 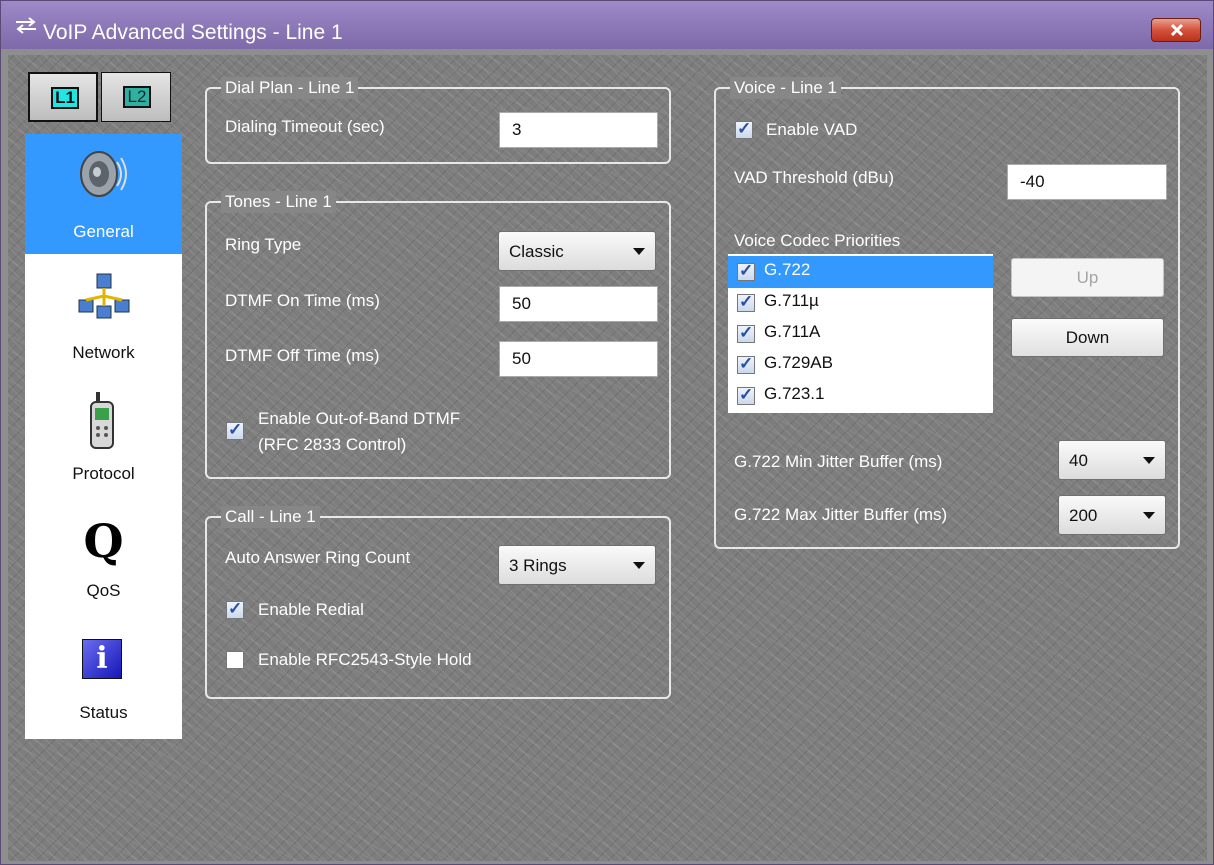 What do you see at coordinates (1087, 337) in the screenshot?
I see `move-down-button: Down` at bounding box center [1087, 337].